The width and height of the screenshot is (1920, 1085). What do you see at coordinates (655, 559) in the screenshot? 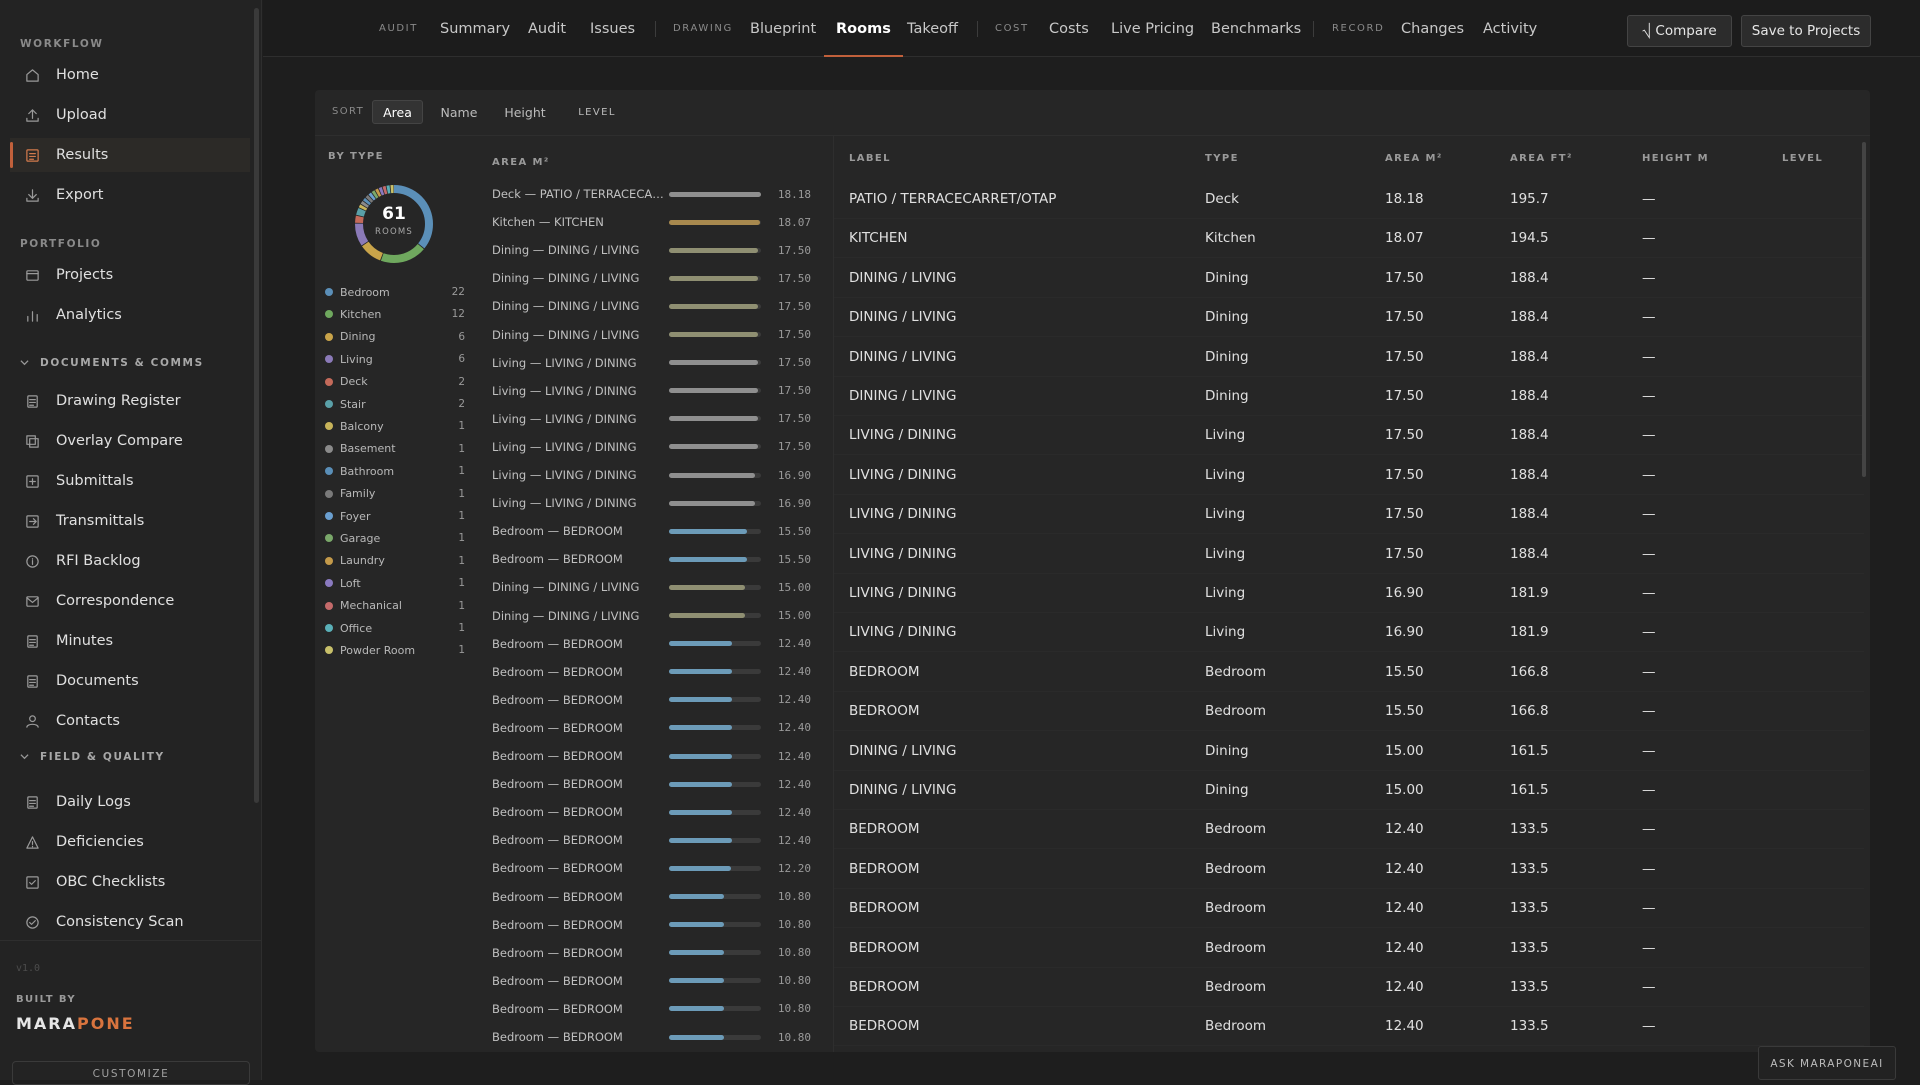
I see `area-list-item: Bedroom — BEDROOM 15.50` at bounding box center [655, 559].